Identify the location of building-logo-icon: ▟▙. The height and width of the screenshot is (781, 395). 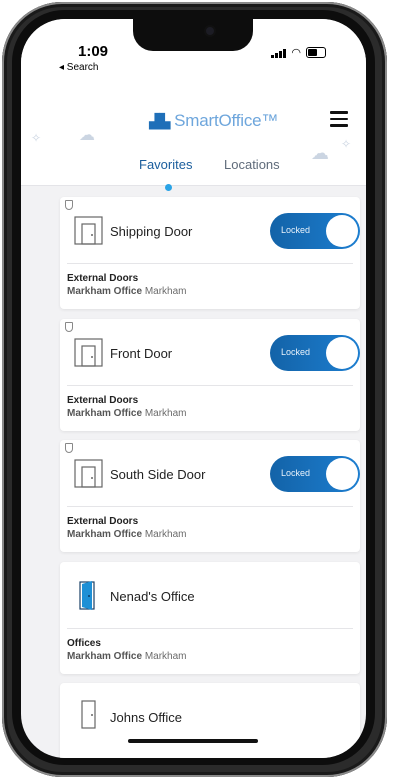
(160, 120).